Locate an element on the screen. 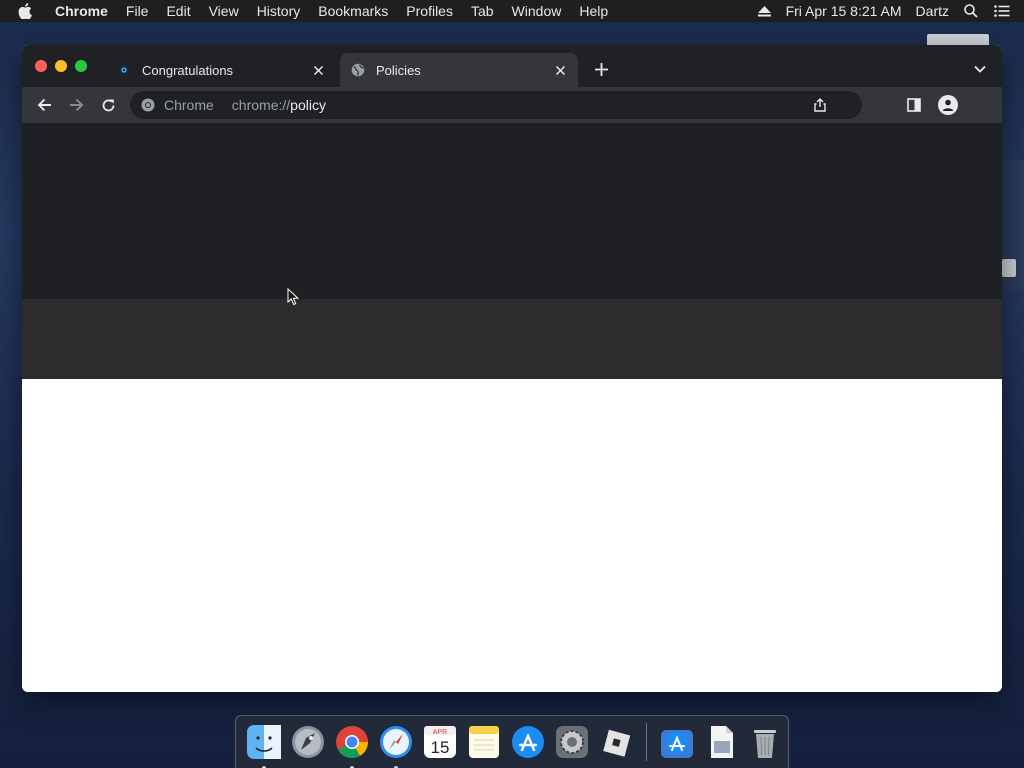 This screenshot has height=768, width=1024. calendar-icon: APR 15 is located at coordinates (440, 742).